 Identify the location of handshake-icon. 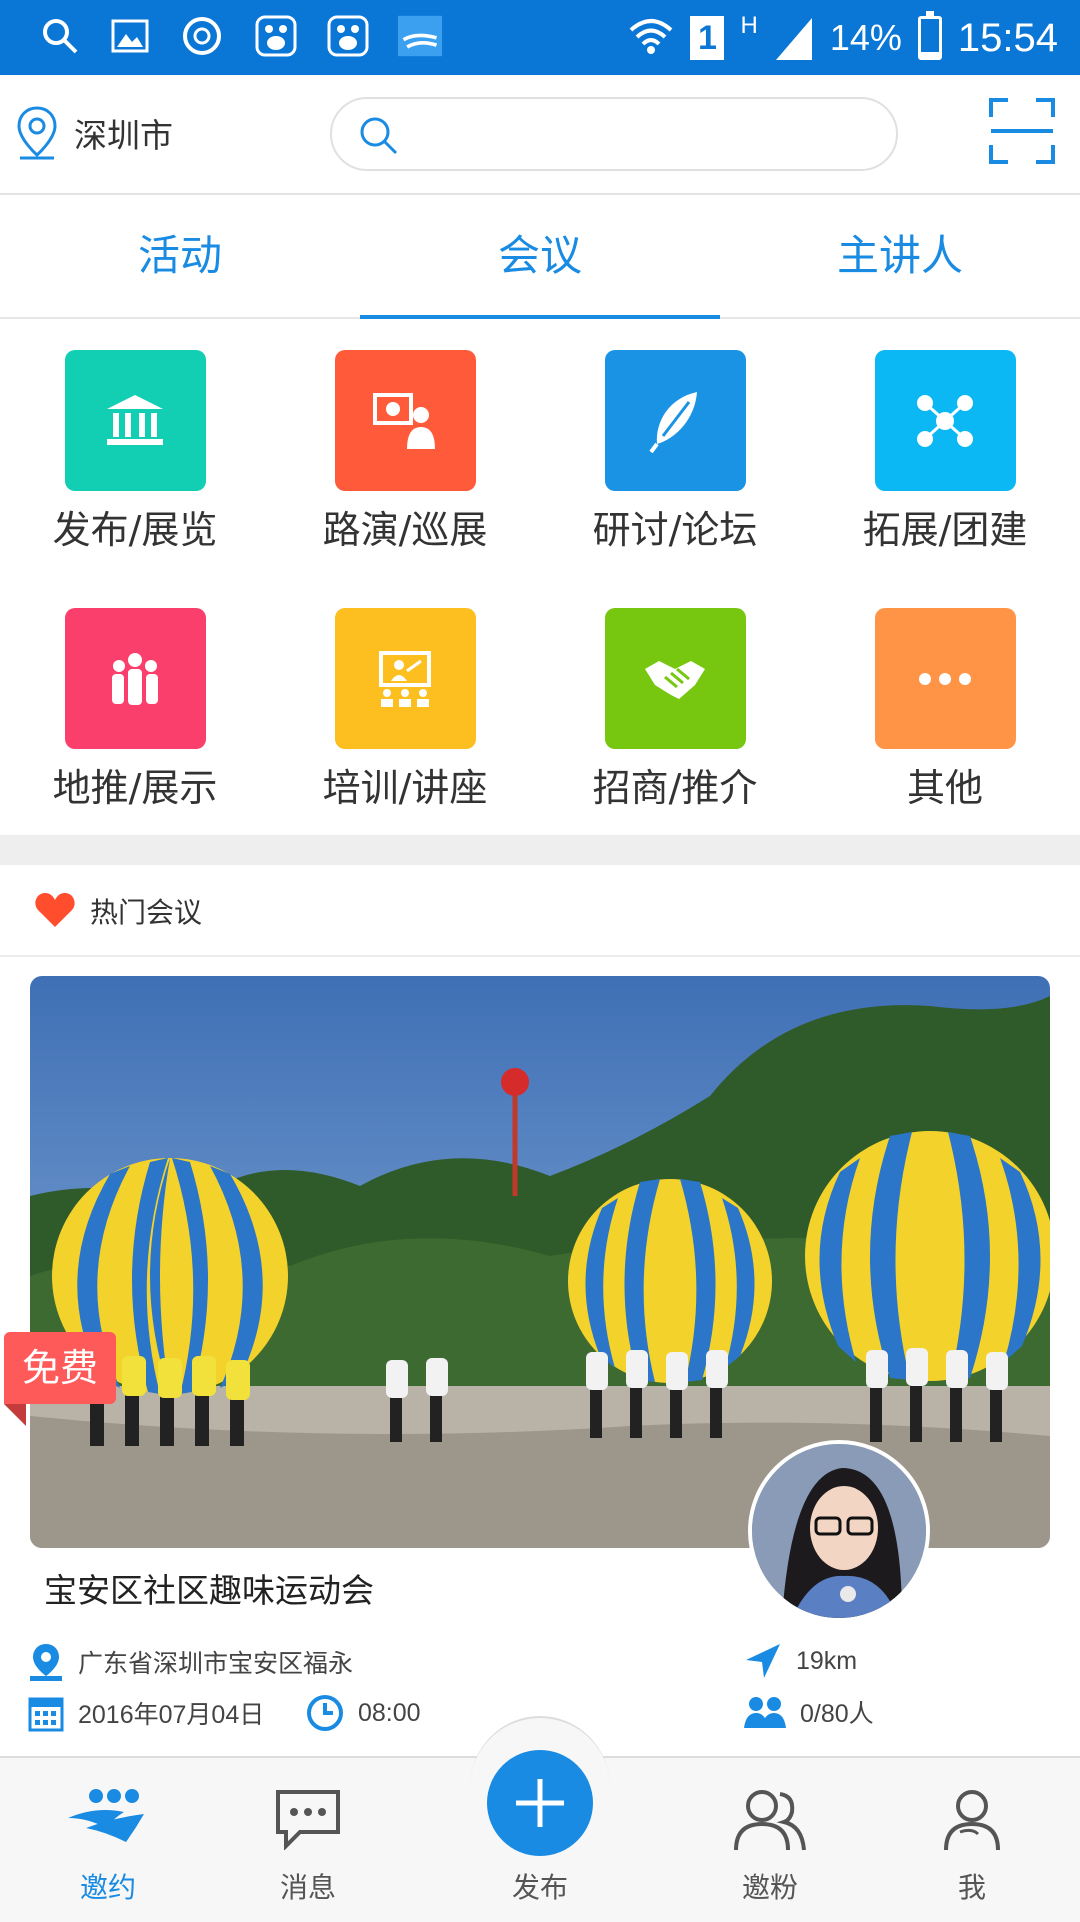
(675, 678).